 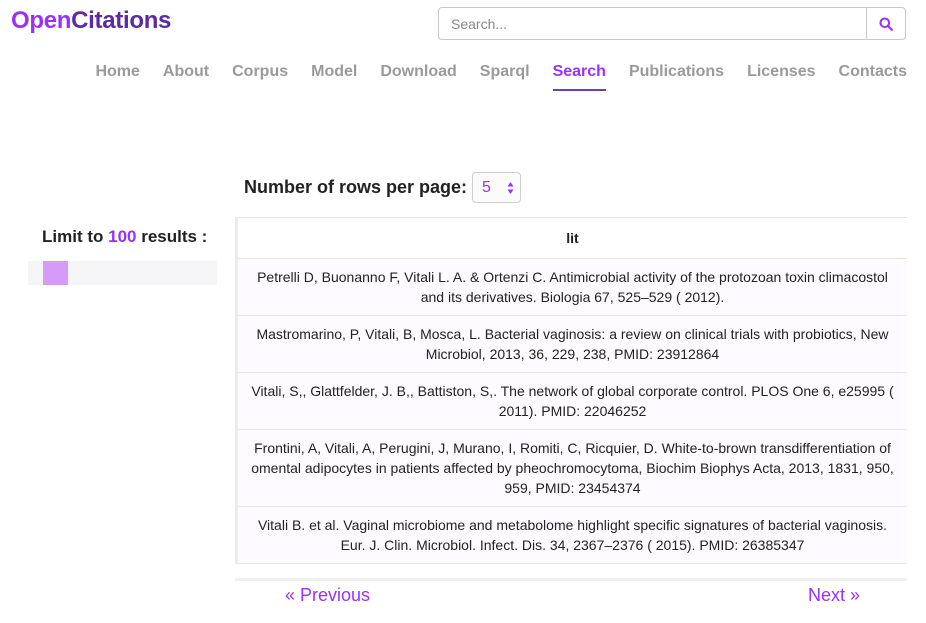 I want to click on search-button, so click(x=885, y=23).